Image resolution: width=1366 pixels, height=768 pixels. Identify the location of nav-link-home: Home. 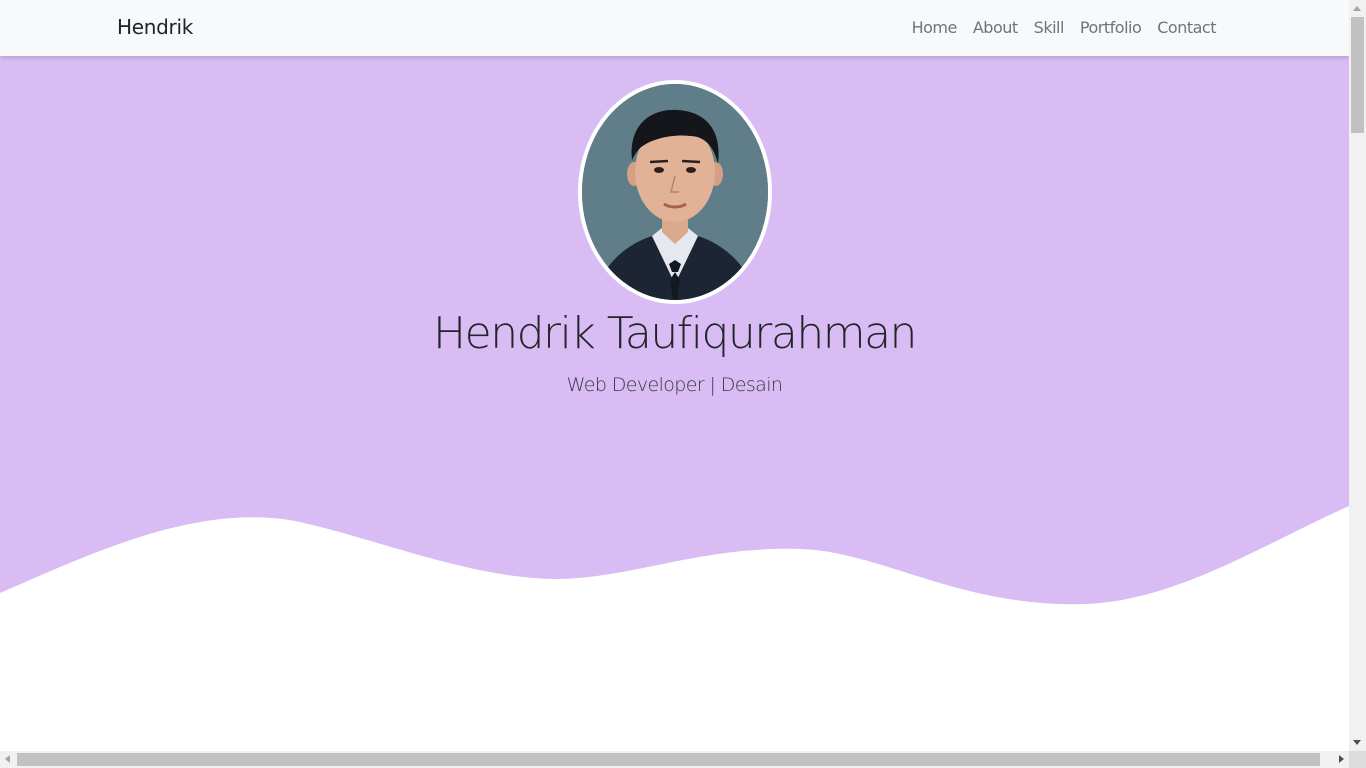
(934, 27).